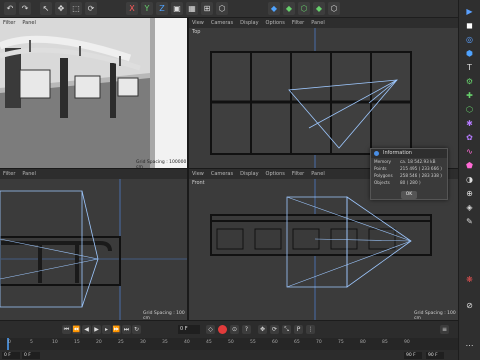 The image size is (480, 360). Describe the element at coordinates (246, 329) in the screenshot. I see `keyframe-selection-icon: ?` at that location.